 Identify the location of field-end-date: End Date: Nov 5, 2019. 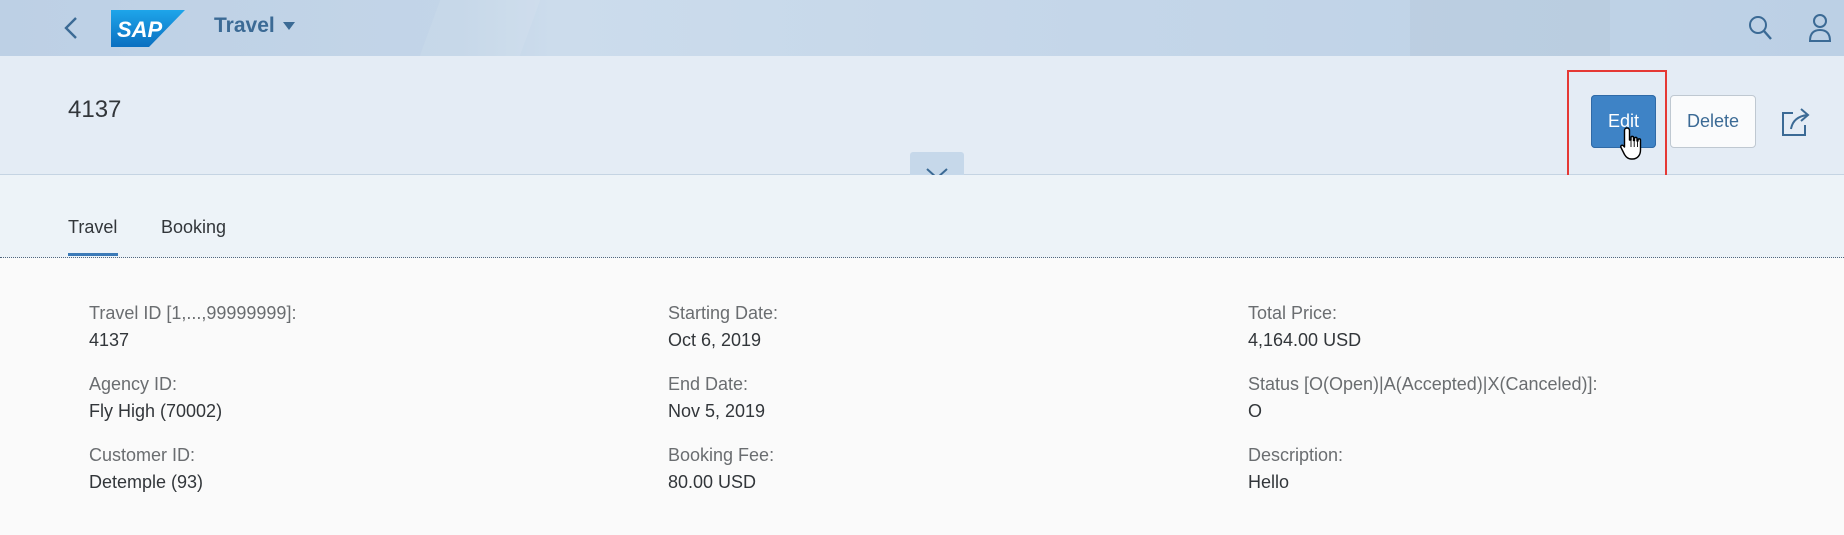
(716, 397).